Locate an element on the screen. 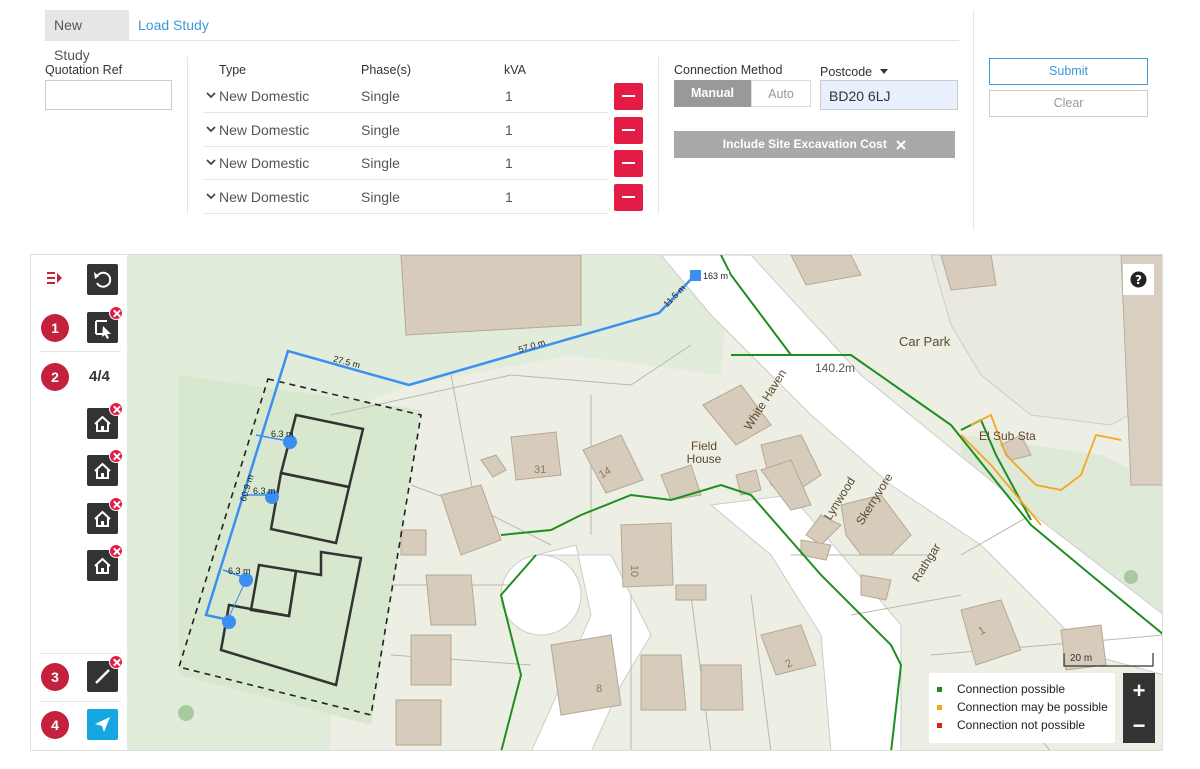 The image size is (1200, 769). tab-load-study: Load Study is located at coordinates (173, 25).